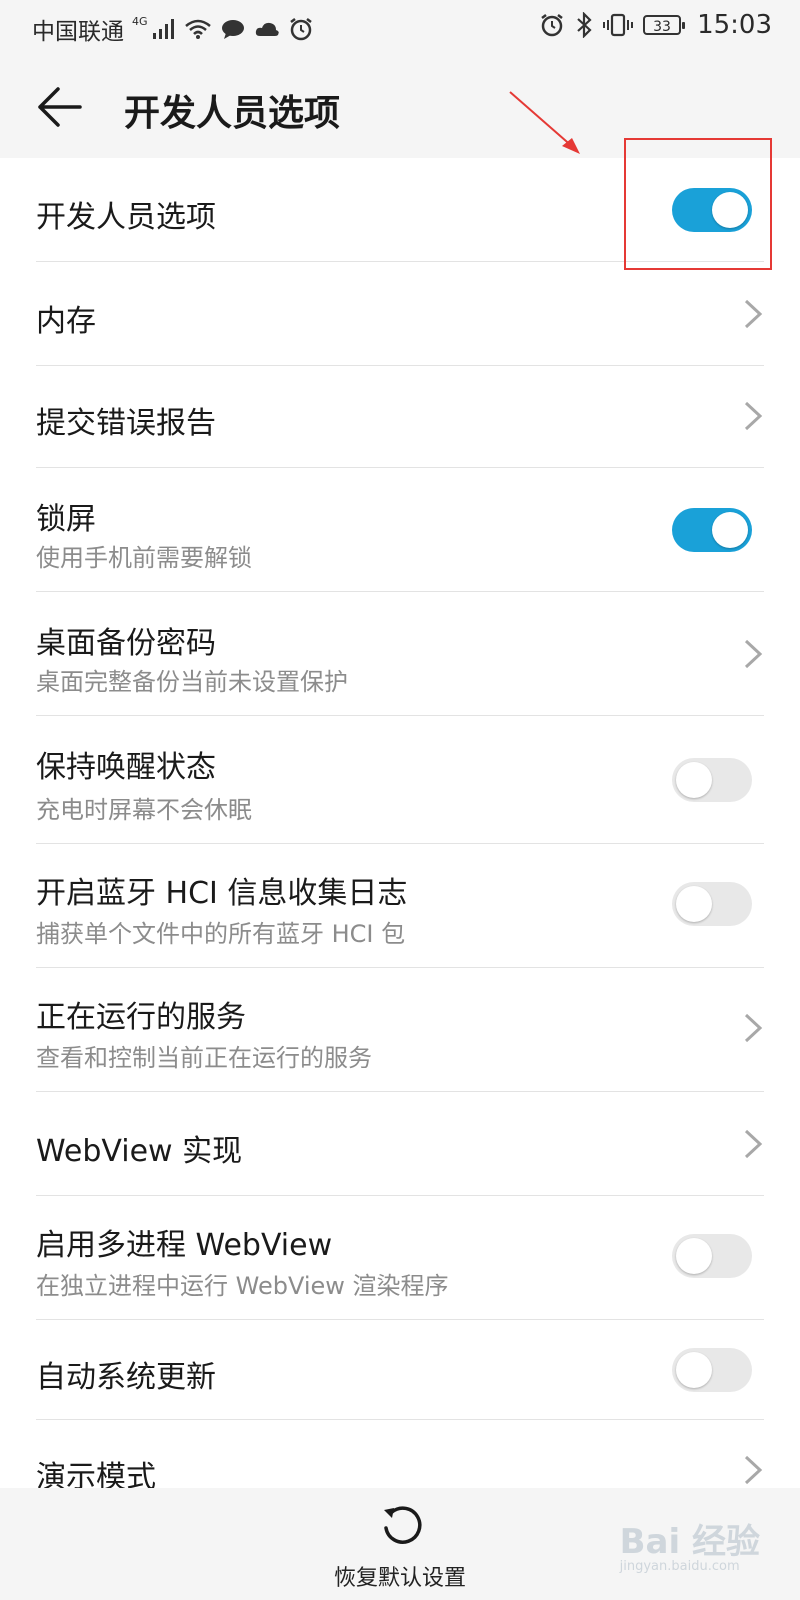 This screenshot has height=1600, width=800. What do you see at coordinates (66, 519) in the screenshot?
I see `setting-title: 锁屏` at bounding box center [66, 519].